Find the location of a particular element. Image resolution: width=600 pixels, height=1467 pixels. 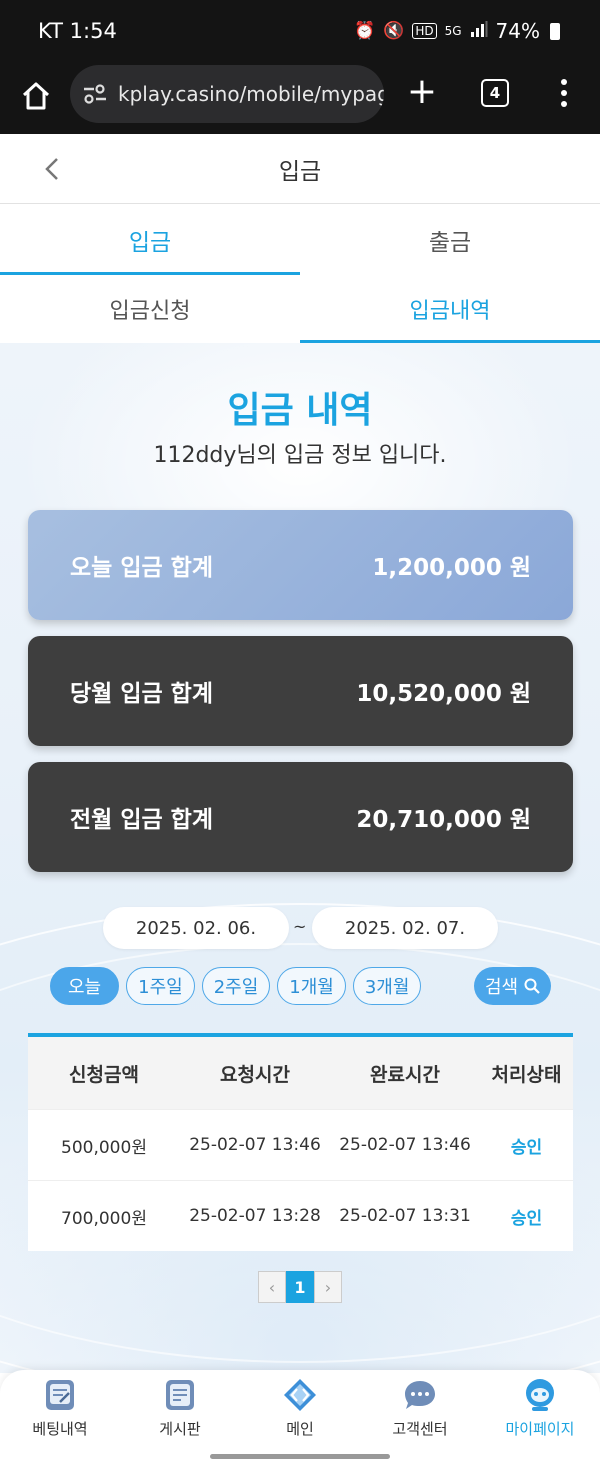

table-header: 신청금액 요청시간 완료시간 처리상태 is located at coordinates (300, 1073).